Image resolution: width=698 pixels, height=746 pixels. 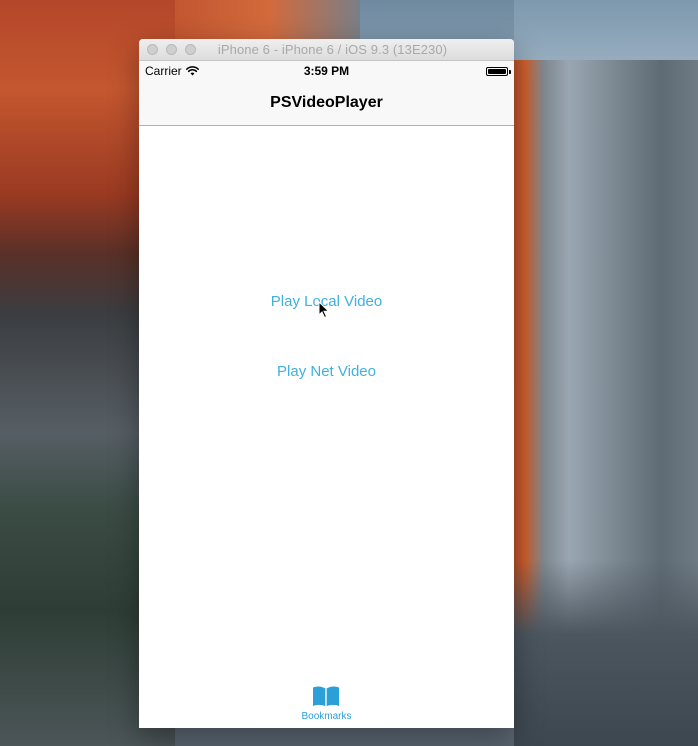 I want to click on battery-level-fill, so click(x=497, y=71).